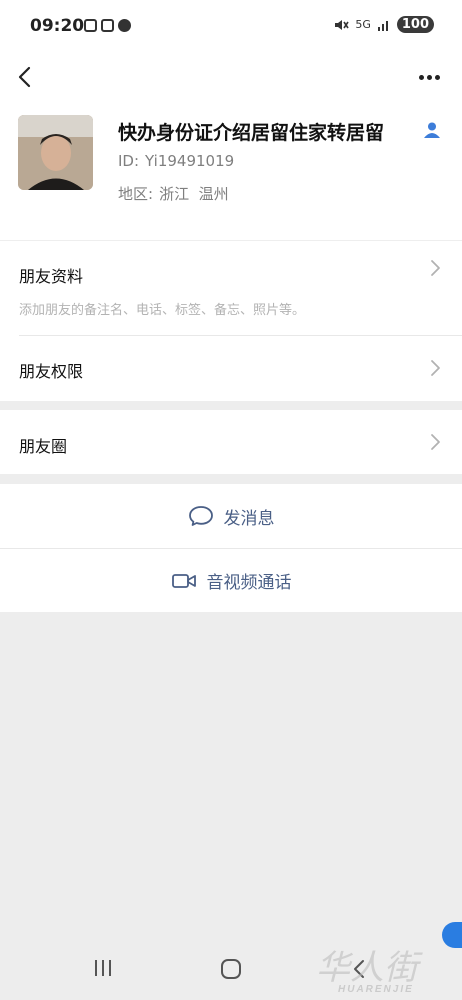 The width and height of the screenshot is (462, 1000). I want to click on friend-permissions-row: 朋友权限, so click(231, 368).